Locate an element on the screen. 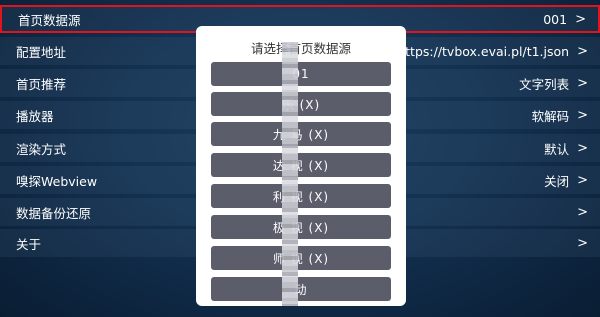 The image size is (600, 317). setting-label: 播放器 is located at coordinates (35, 116).